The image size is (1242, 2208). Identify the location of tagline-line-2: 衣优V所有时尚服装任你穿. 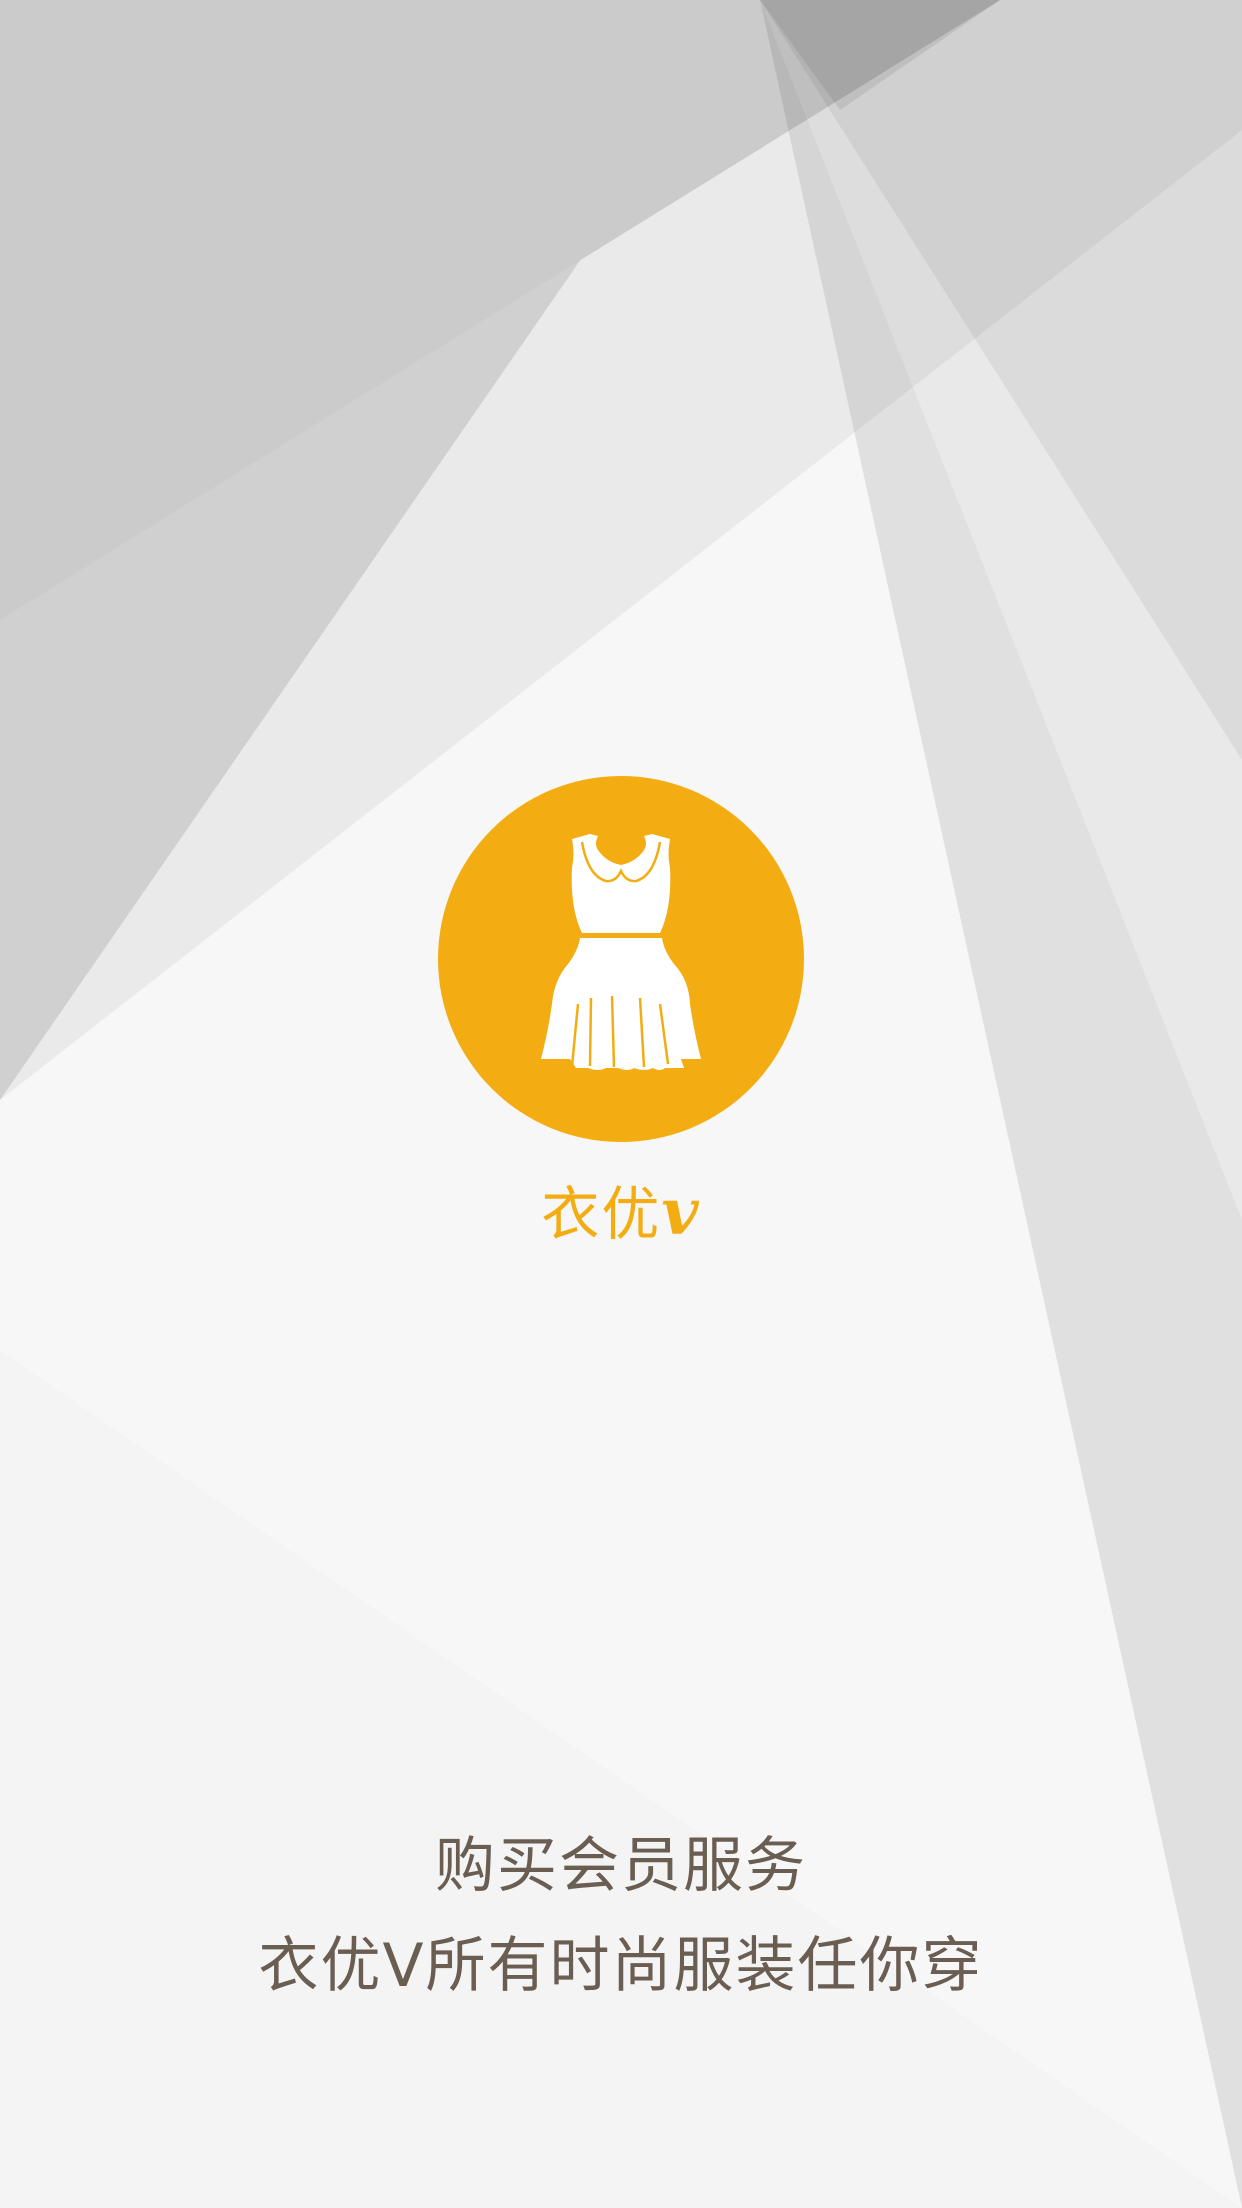
(621, 1966).